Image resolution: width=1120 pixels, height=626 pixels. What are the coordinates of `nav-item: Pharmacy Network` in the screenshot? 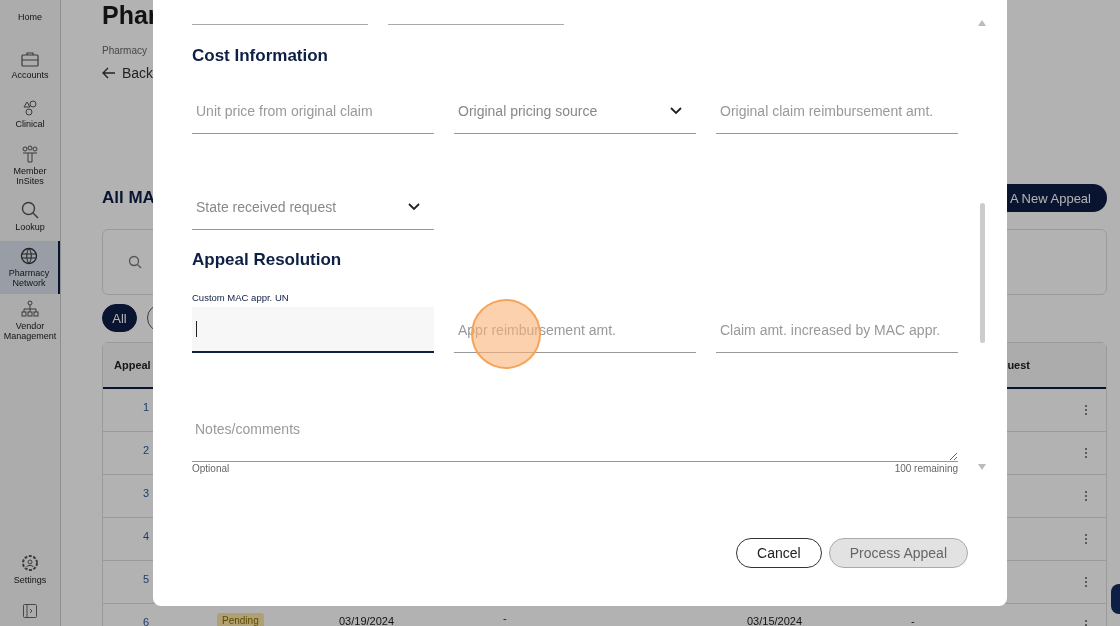 It's located at (30, 267).